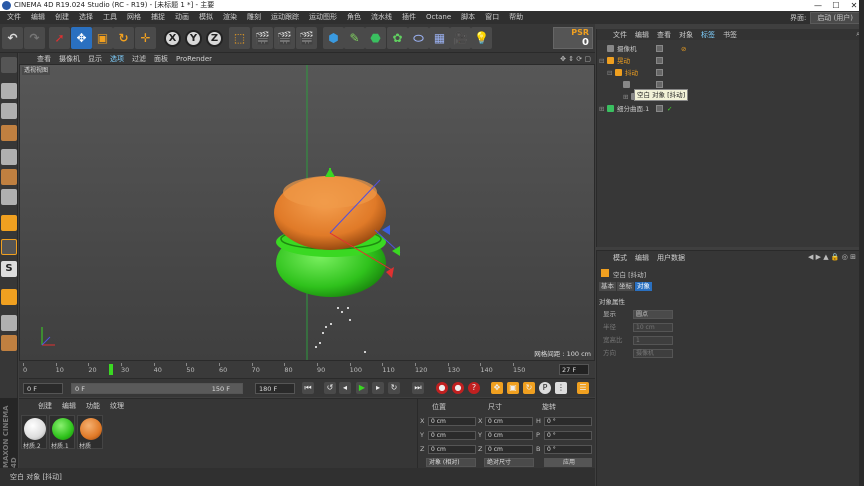  What do you see at coordinates (86, 17) in the screenshot?
I see `menu-select: 选择` at bounding box center [86, 17].